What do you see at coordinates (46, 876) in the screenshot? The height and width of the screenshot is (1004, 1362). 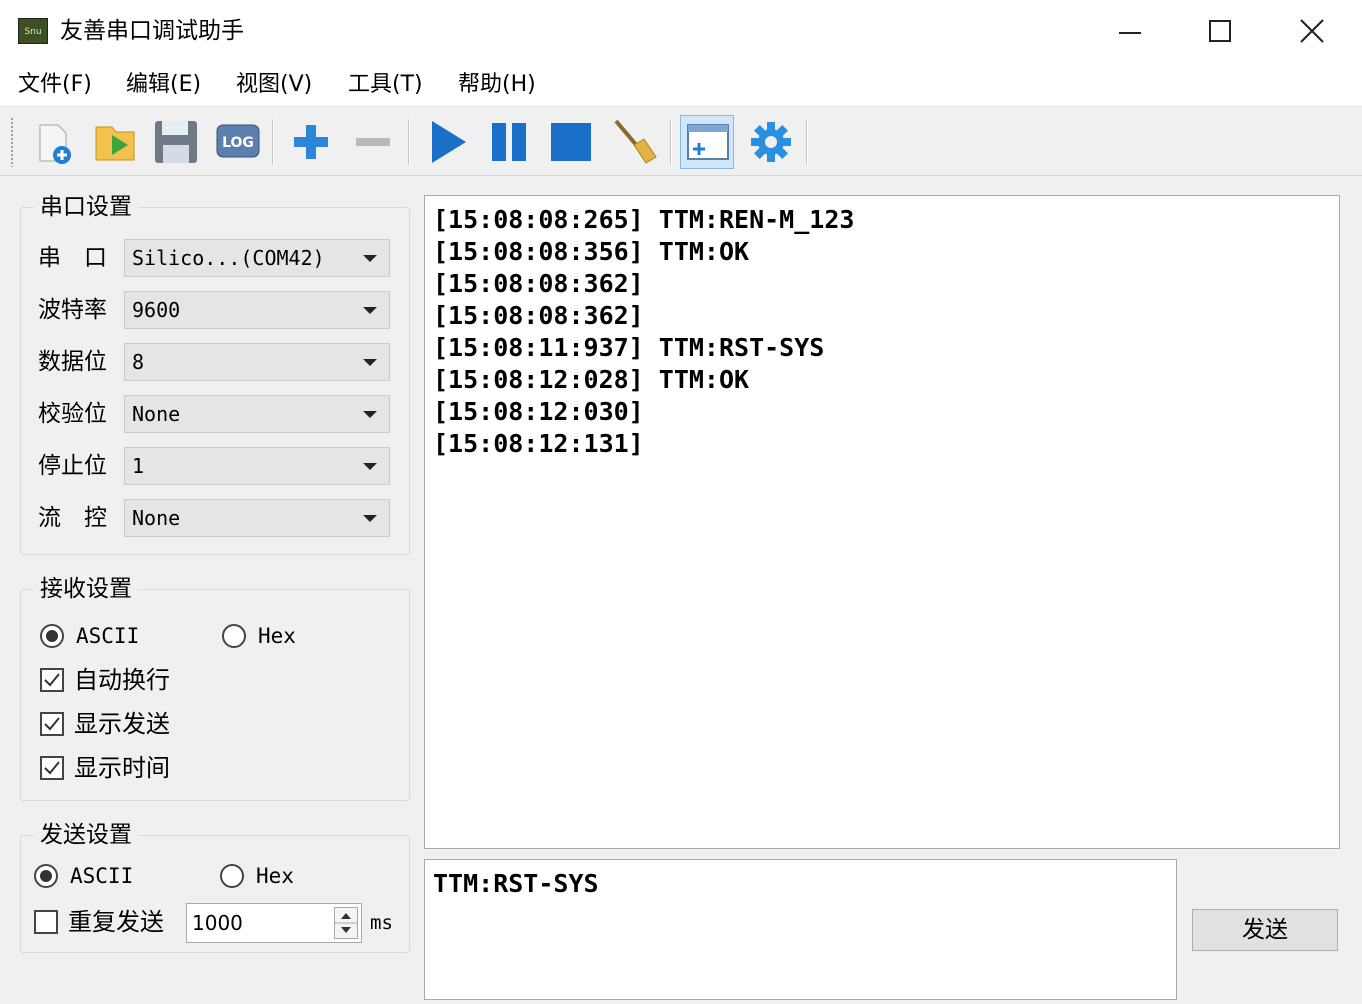 I see `send-ascii-radio` at bounding box center [46, 876].